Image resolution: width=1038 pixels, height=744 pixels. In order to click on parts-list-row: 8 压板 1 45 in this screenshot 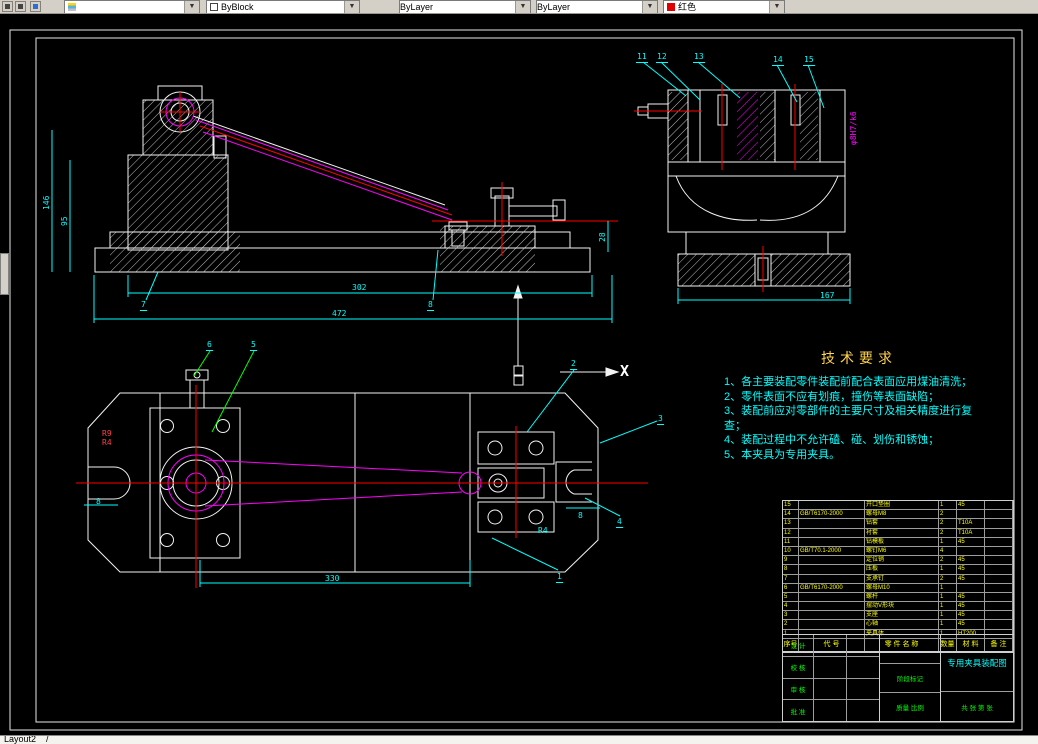, I will do `click(898, 570)`.